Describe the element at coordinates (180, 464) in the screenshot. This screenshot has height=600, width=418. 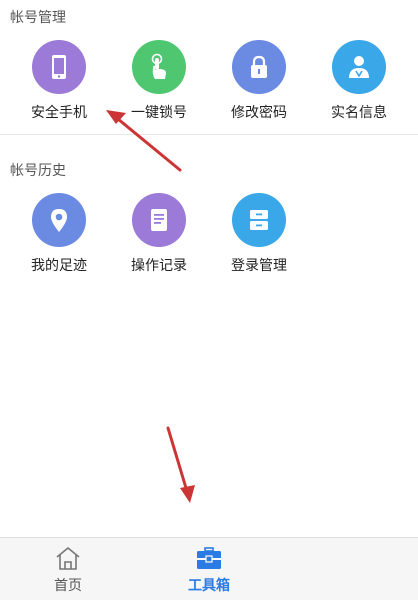
I see `annotation-arrow-to-toolbox` at that location.